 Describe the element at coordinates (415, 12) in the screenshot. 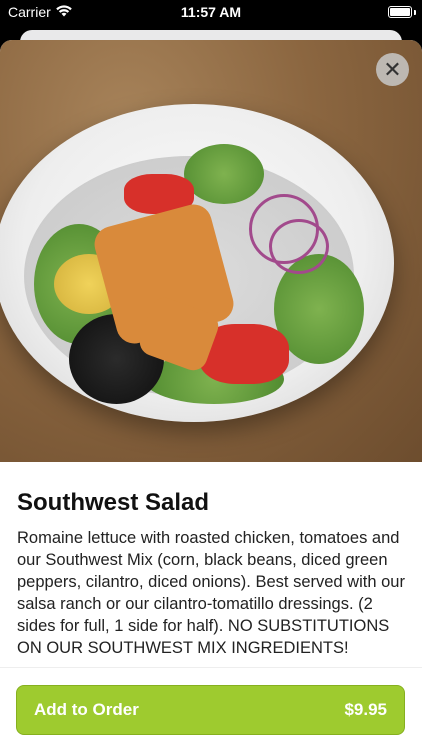

I see `battery-tip` at that location.